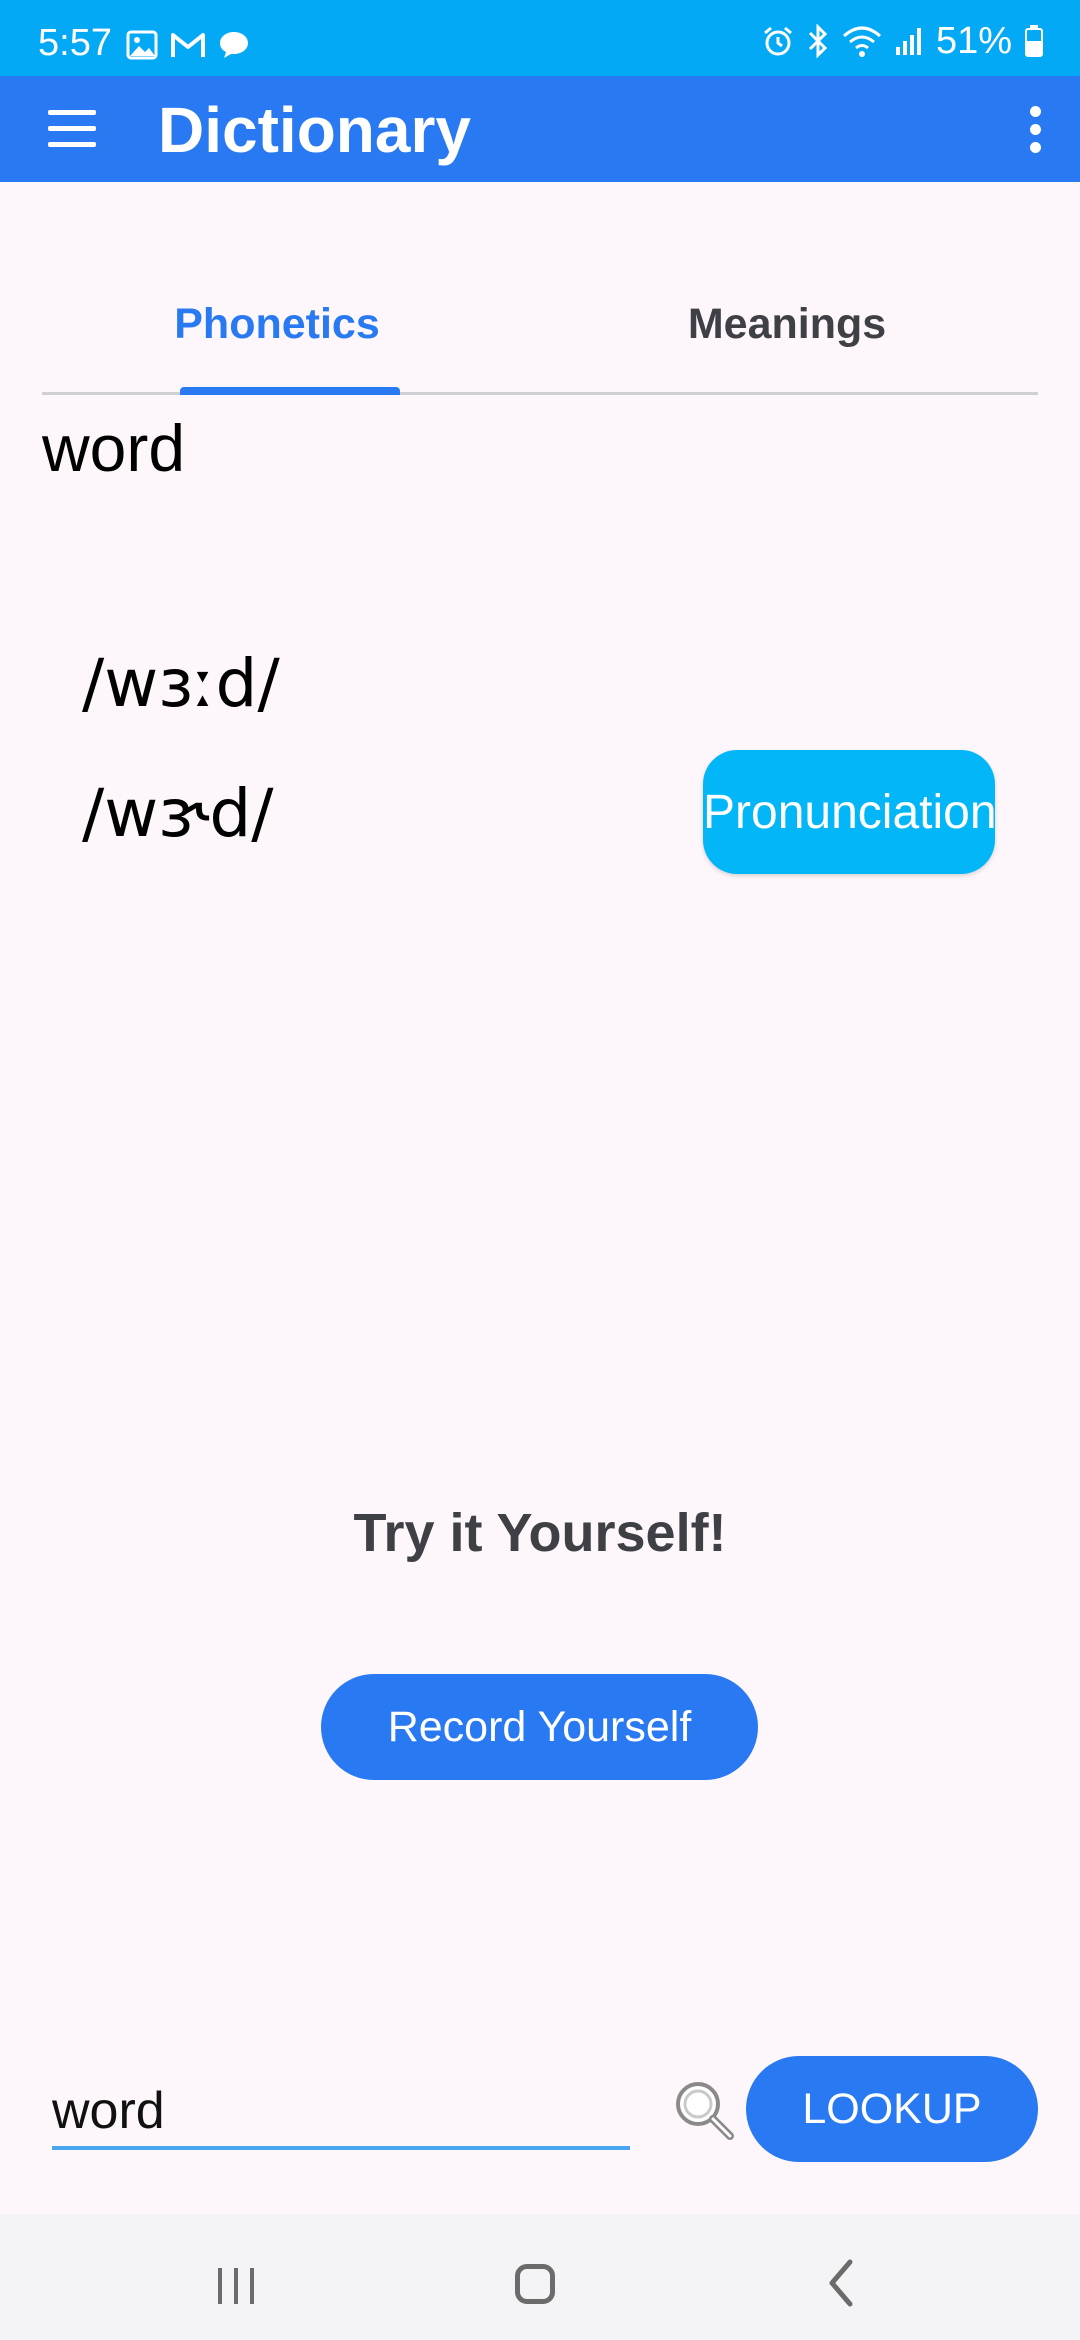 The image size is (1080, 2340). What do you see at coordinates (277, 324) in the screenshot?
I see `tab-phonetics: Phonetics` at bounding box center [277, 324].